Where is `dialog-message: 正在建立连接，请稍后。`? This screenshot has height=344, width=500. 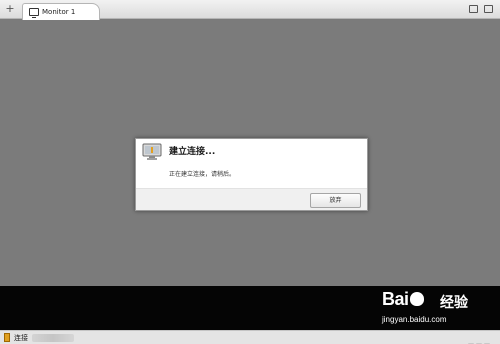
dialog-message: 正在建立连接，请稍后。 is located at coordinates (202, 174).